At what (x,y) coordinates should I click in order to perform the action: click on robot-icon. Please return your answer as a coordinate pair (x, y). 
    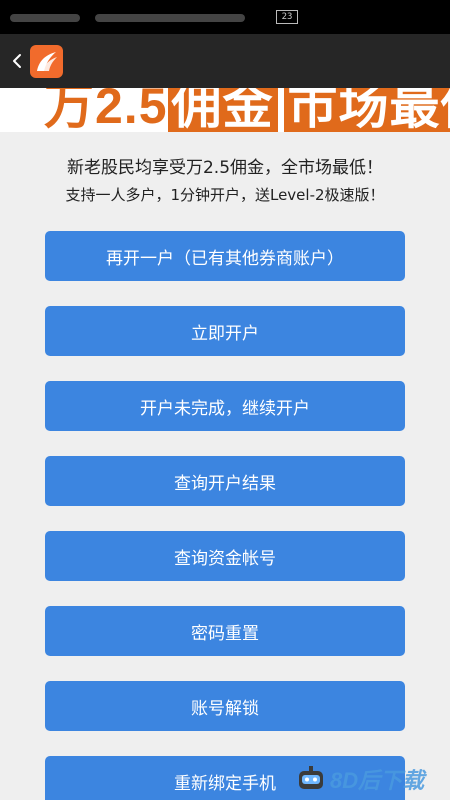
    Looking at the image, I should click on (311, 777).